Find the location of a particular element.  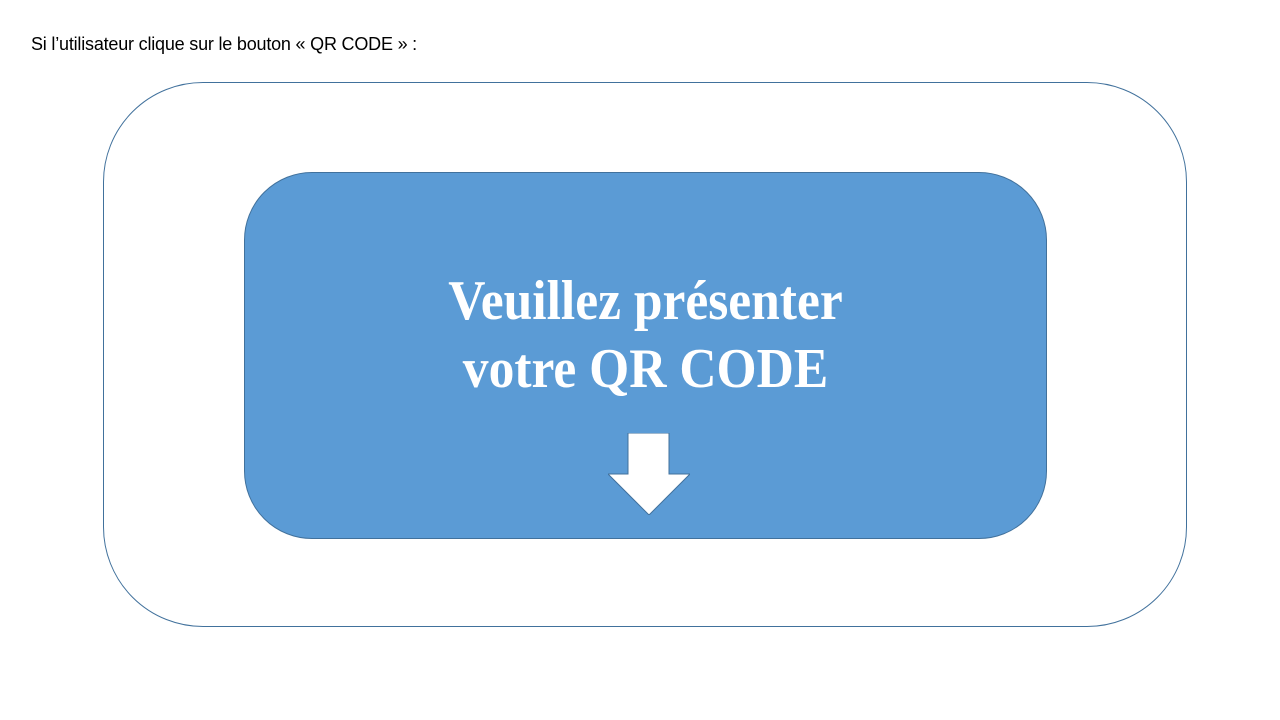

prompt-message: Veuillez présenter votre QR CODE is located at coordinates (645, 335).